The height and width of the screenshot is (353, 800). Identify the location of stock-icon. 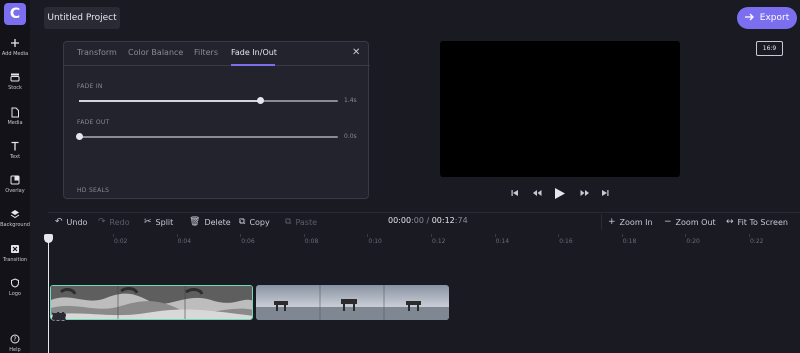
(15, 77).